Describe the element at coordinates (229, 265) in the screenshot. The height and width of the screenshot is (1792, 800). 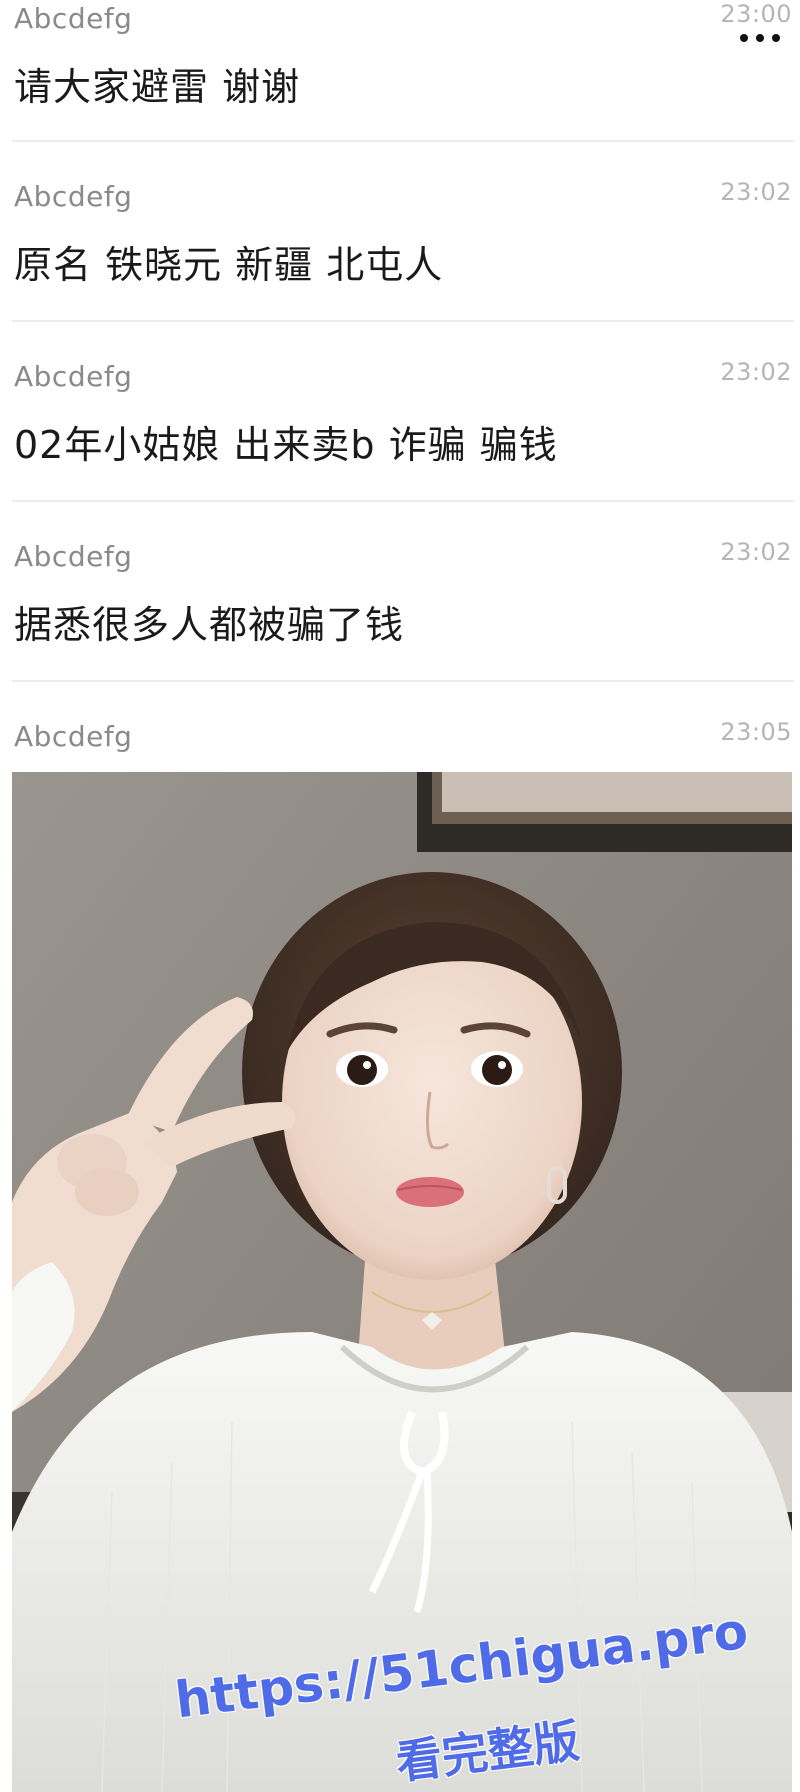
I see `message-text: 原名 铁晓元 新疆 北屯人` at that location.